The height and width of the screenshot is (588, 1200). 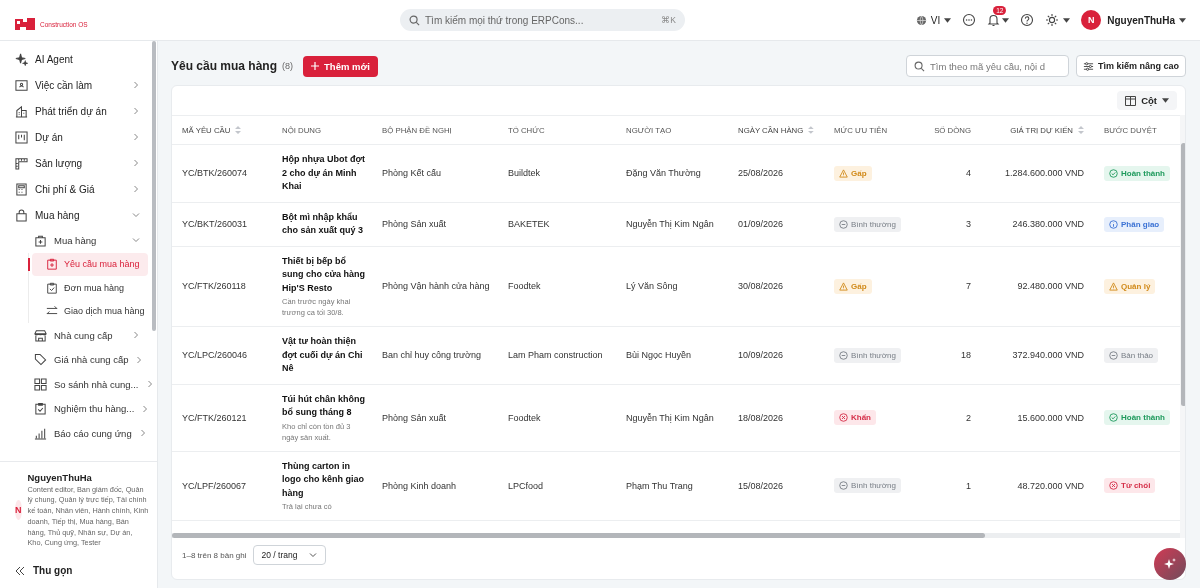 I want to click on logo-icon, so click(x=25, y=24).